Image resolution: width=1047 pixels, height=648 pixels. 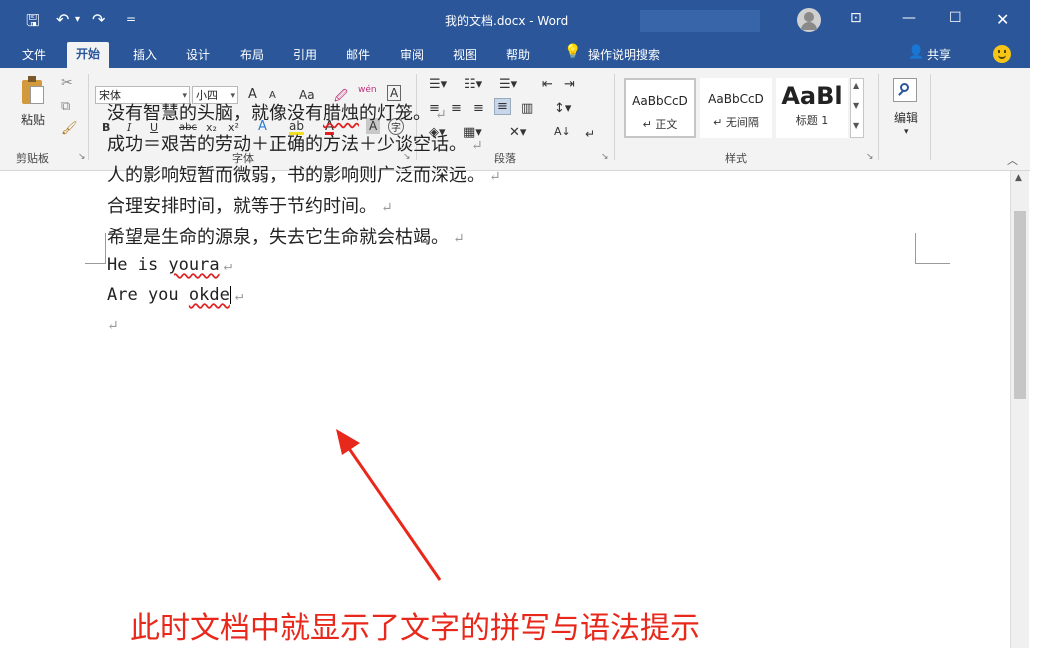 I want to click on paste-icon, so click(x=34, y=90).